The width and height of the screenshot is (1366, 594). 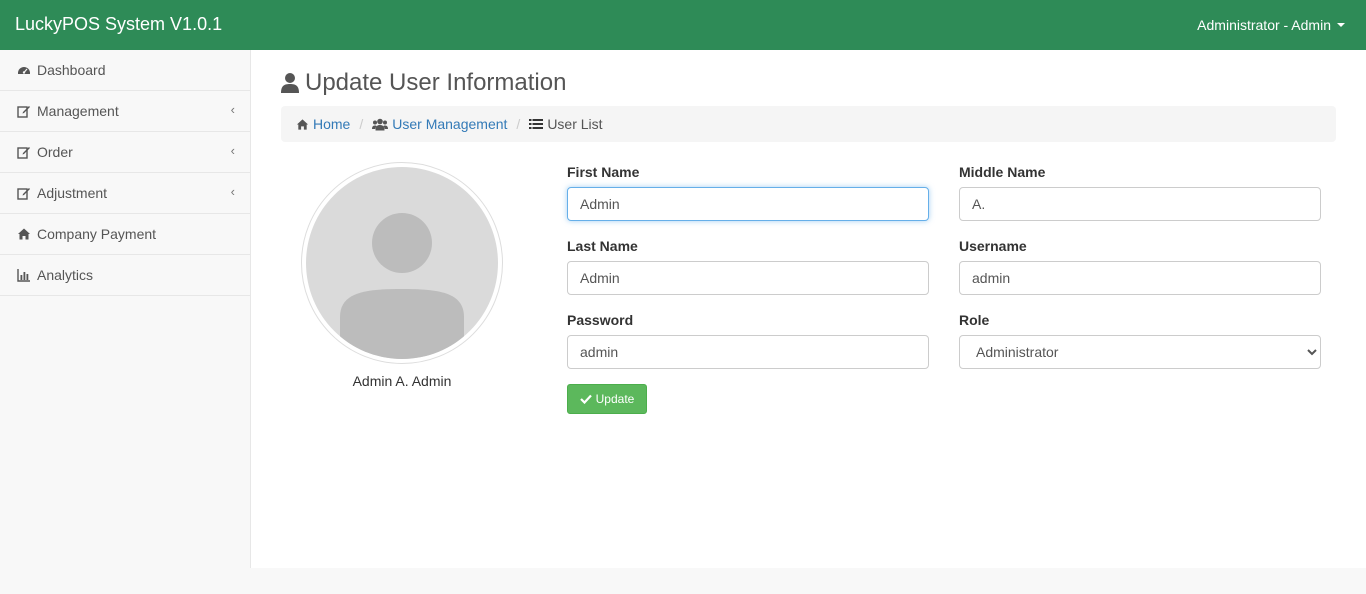 I want to click on update-button: Update, so click(x=607, y=399).